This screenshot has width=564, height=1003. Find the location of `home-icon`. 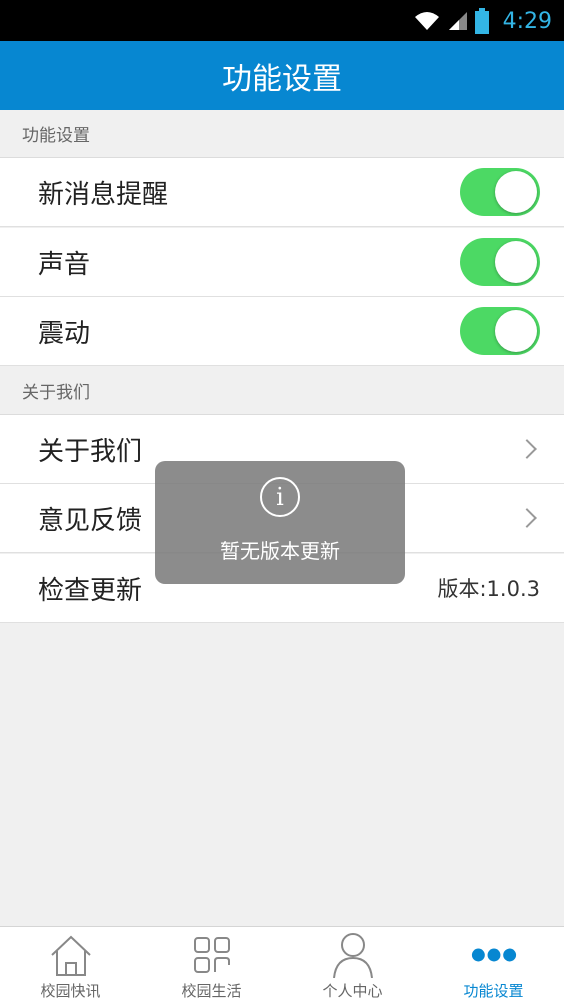

home-icon is located at coordinates (71, 955).